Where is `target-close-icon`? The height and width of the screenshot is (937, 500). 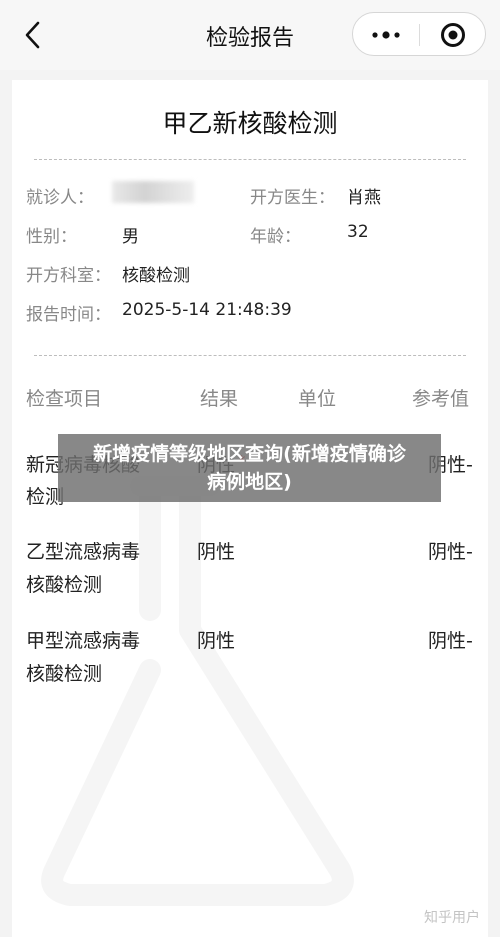 target-close-icon is located at coordinates (453, 35).